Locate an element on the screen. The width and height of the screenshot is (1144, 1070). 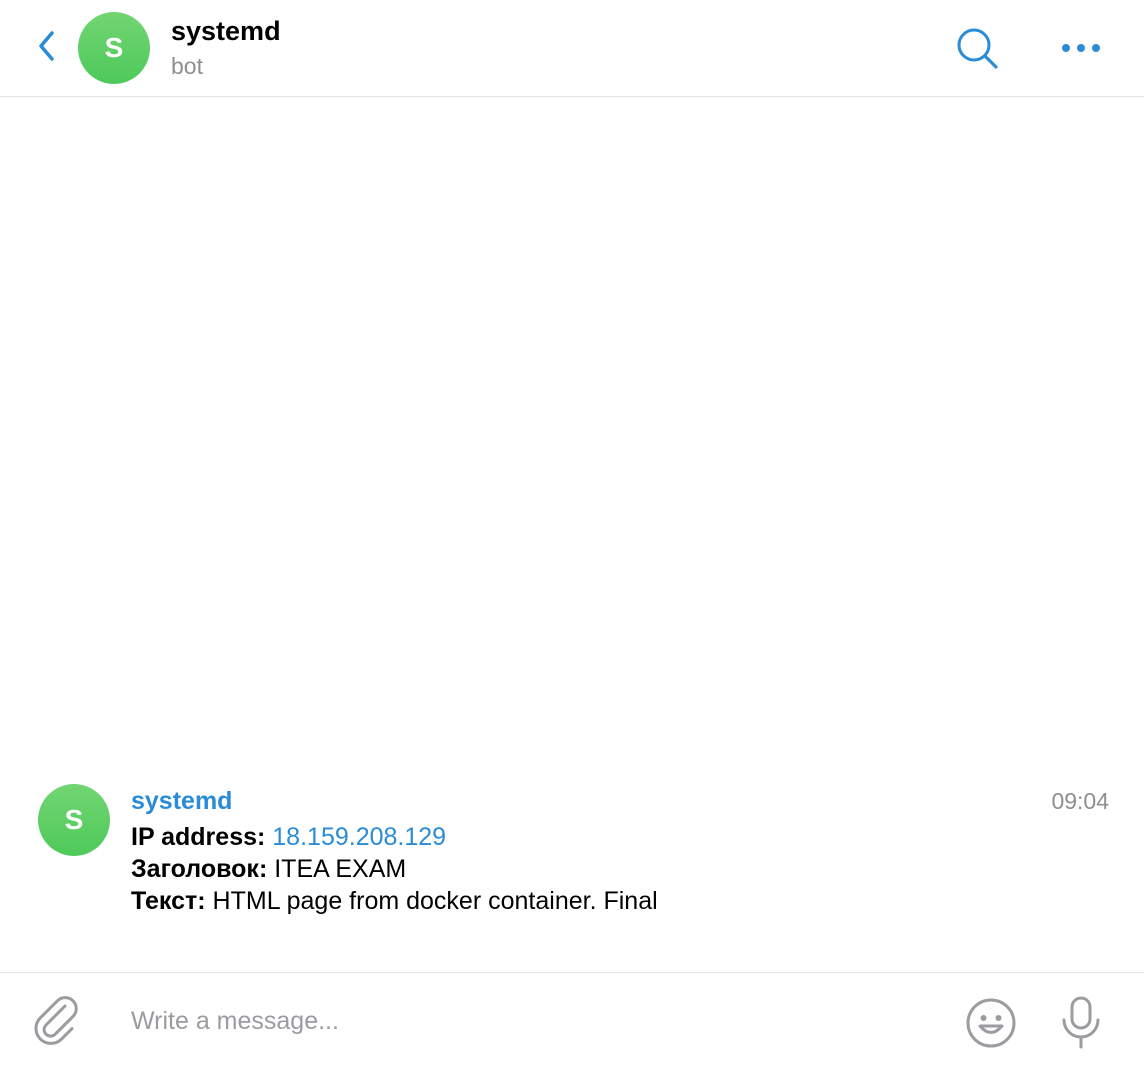
chevron-left-icon is located at coordinates (46, 46).